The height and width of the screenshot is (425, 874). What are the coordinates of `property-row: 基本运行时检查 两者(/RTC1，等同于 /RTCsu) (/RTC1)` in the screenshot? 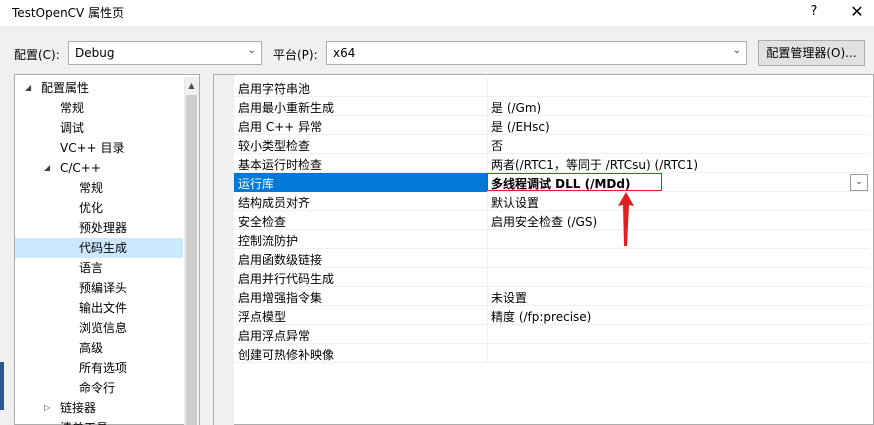 It's located at (552, 163).